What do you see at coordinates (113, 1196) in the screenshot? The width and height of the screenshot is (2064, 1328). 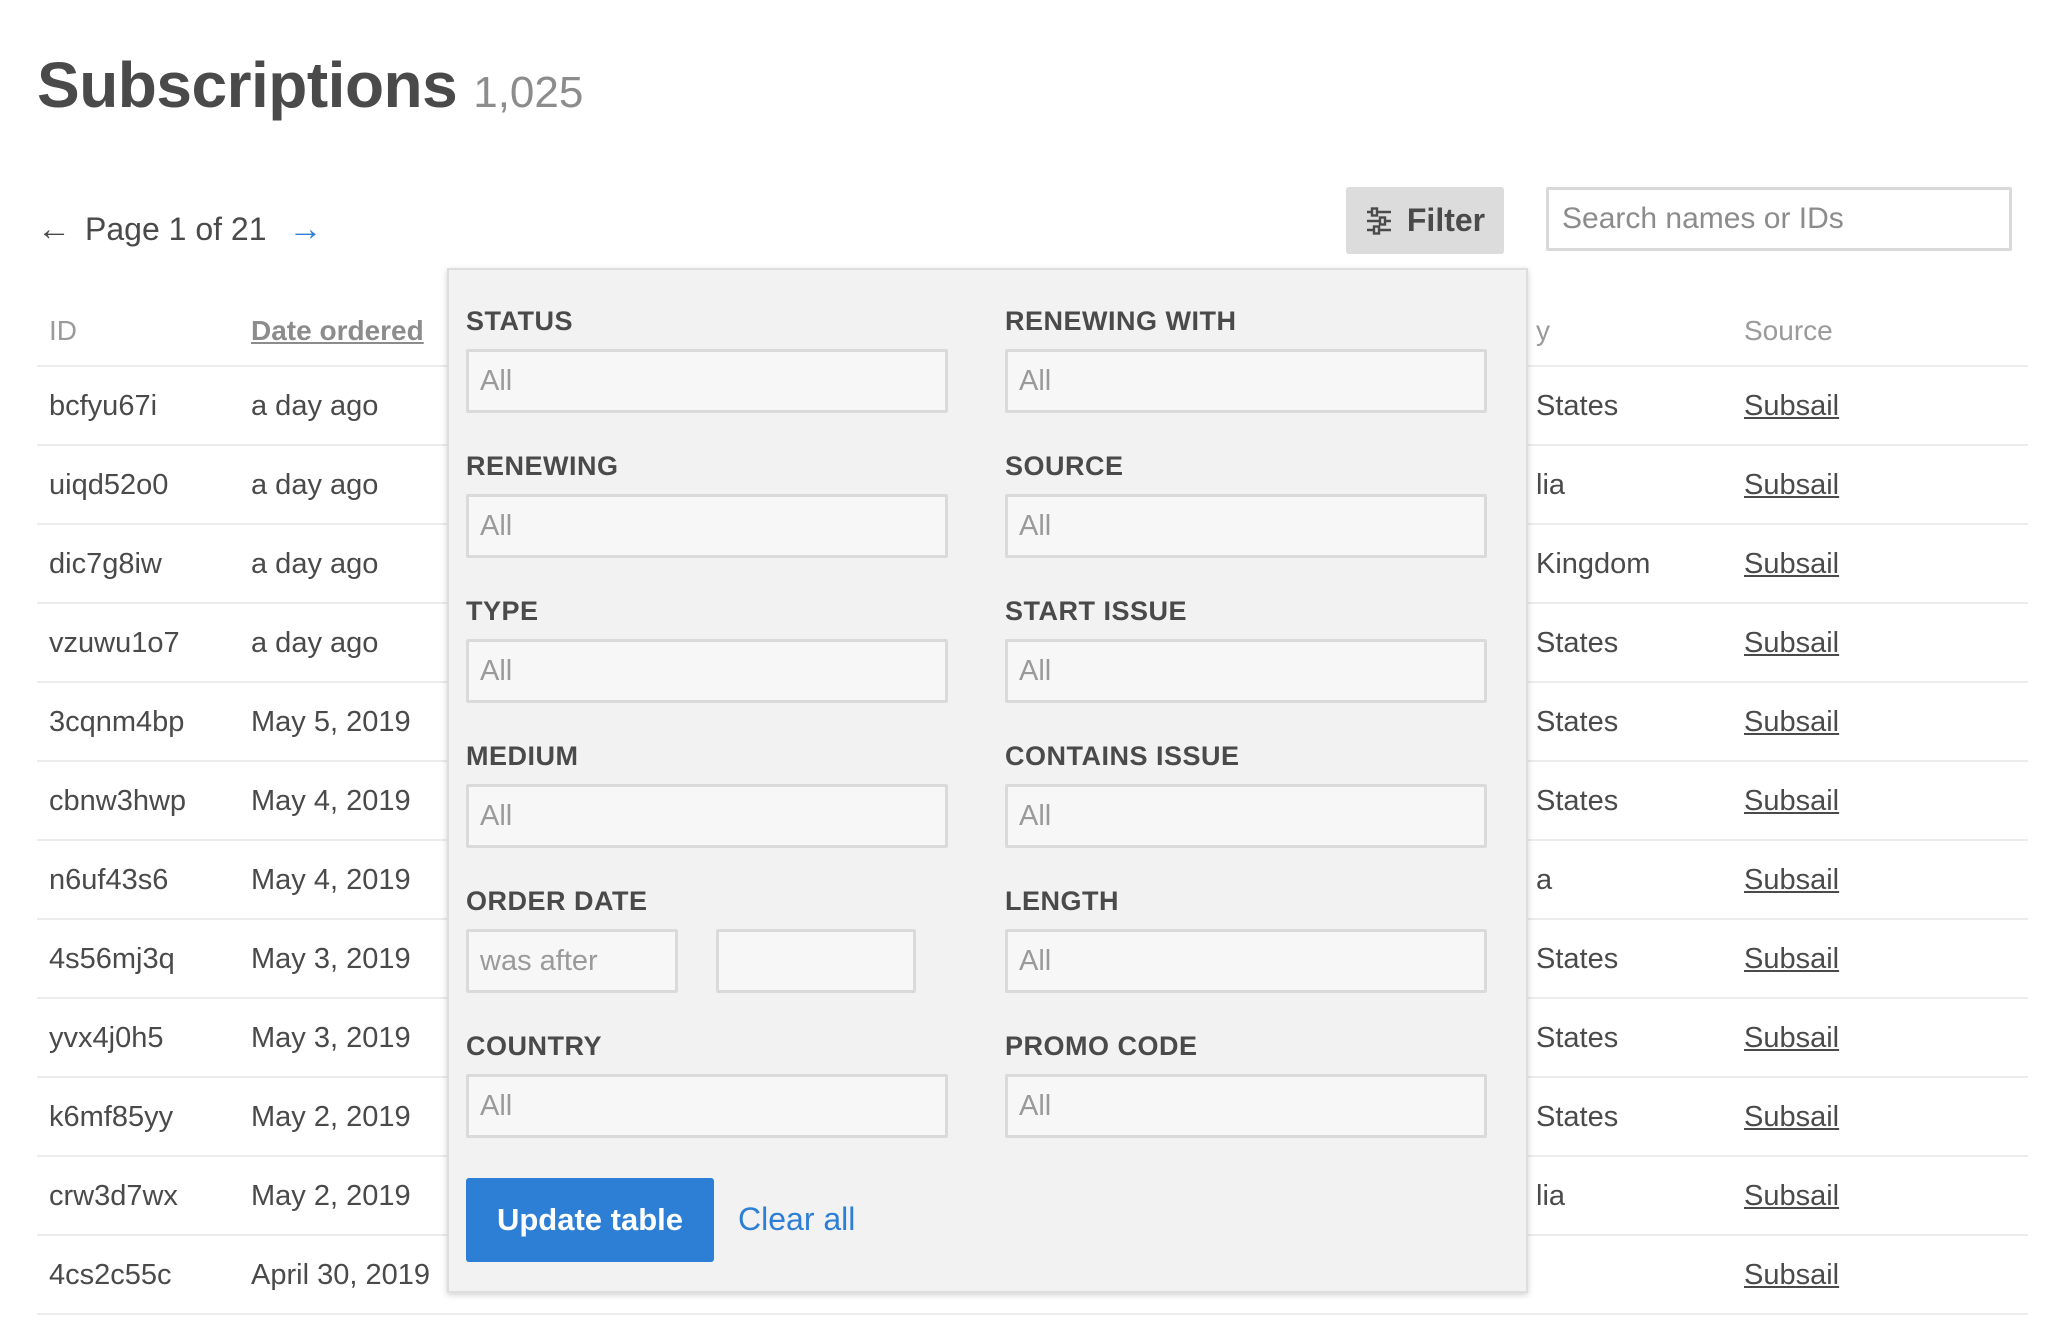 I see `table-cell-id: crw3d7wx` at bounding box center [113, 1196].